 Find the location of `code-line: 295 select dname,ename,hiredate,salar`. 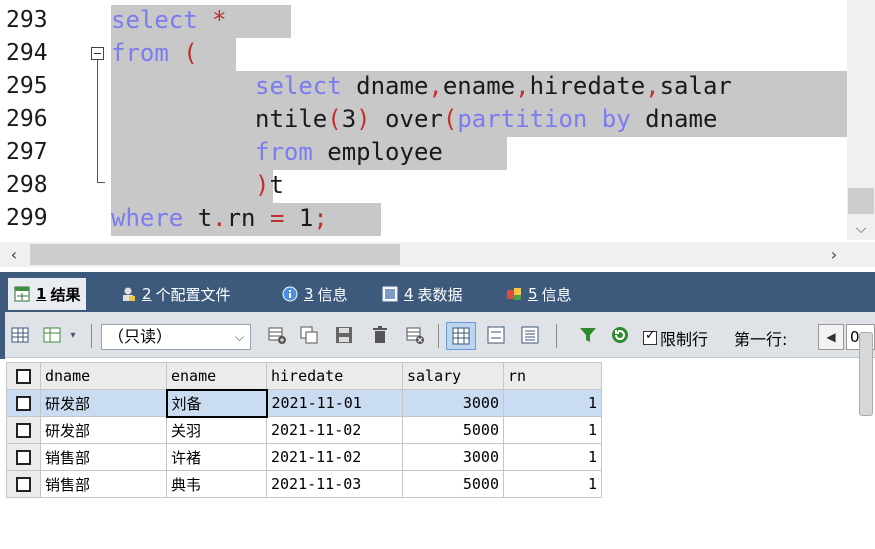

code-line: 295 select dname,ename,hiredate,salar is located at coordinates (423, 87).